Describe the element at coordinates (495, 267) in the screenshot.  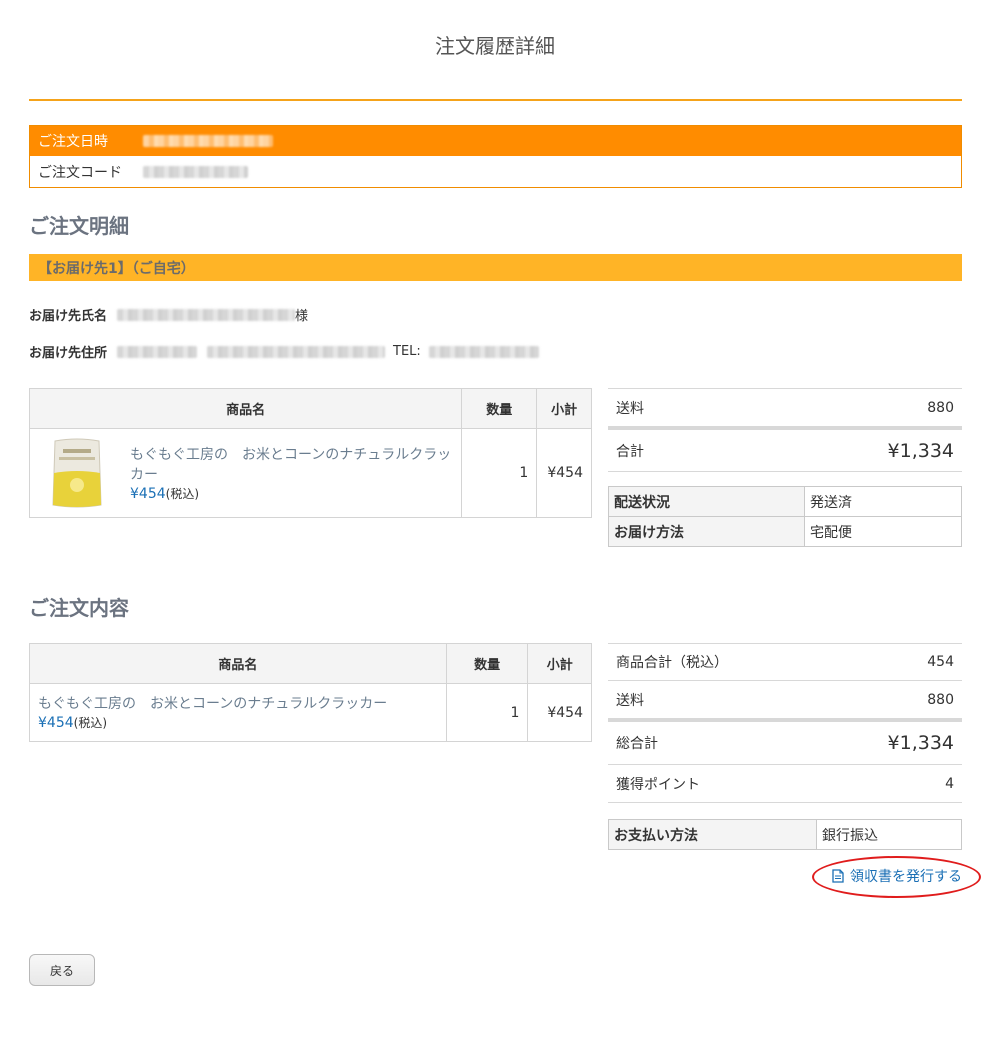
I see `destination-bar: 【お届け先1】（ご自宅）` at that location.